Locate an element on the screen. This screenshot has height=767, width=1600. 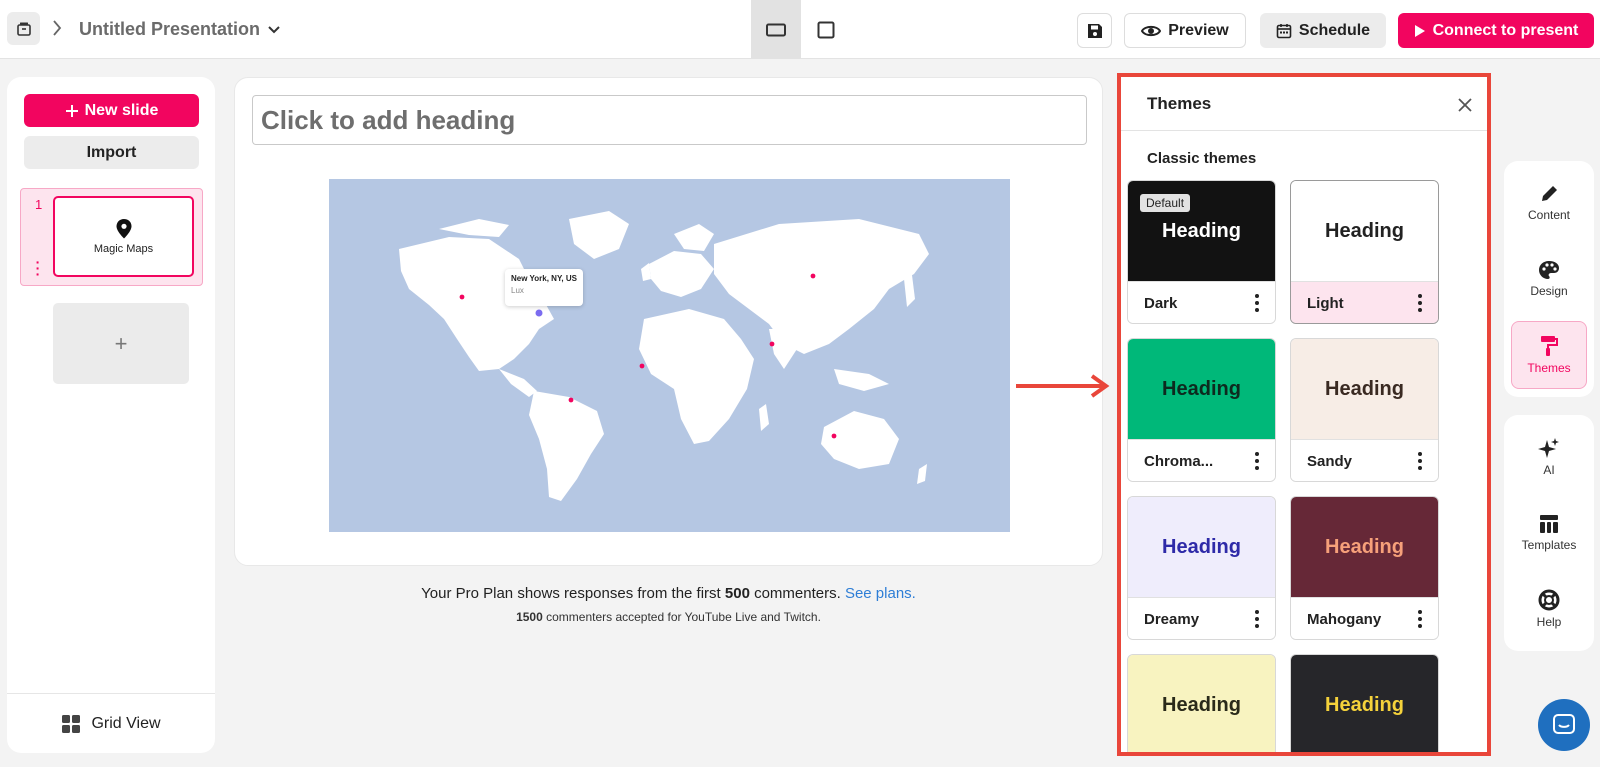
floppy-disk-icon is located at coordinates (1094, 30).